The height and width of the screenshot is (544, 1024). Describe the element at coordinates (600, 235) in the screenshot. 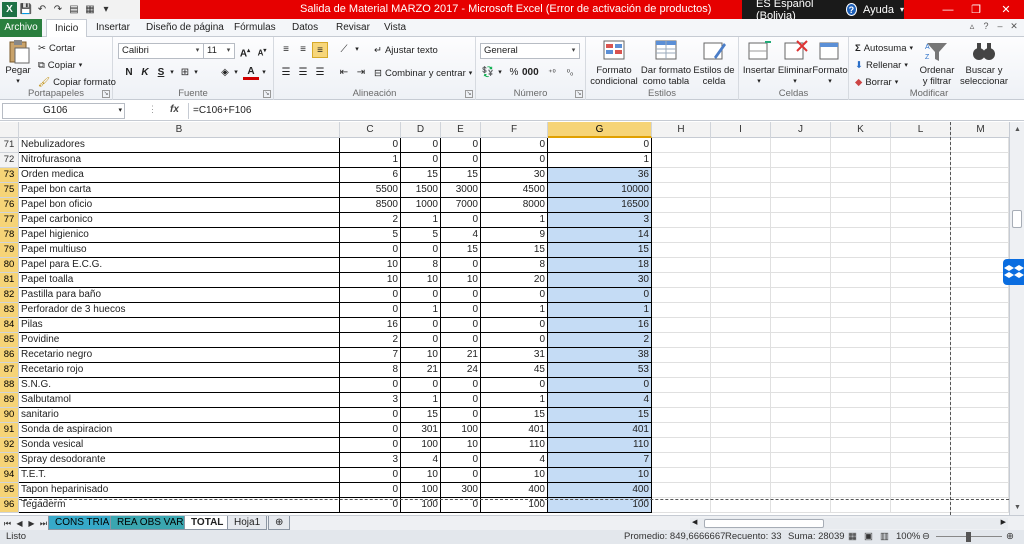

I see `cell-g: 14` at that location.